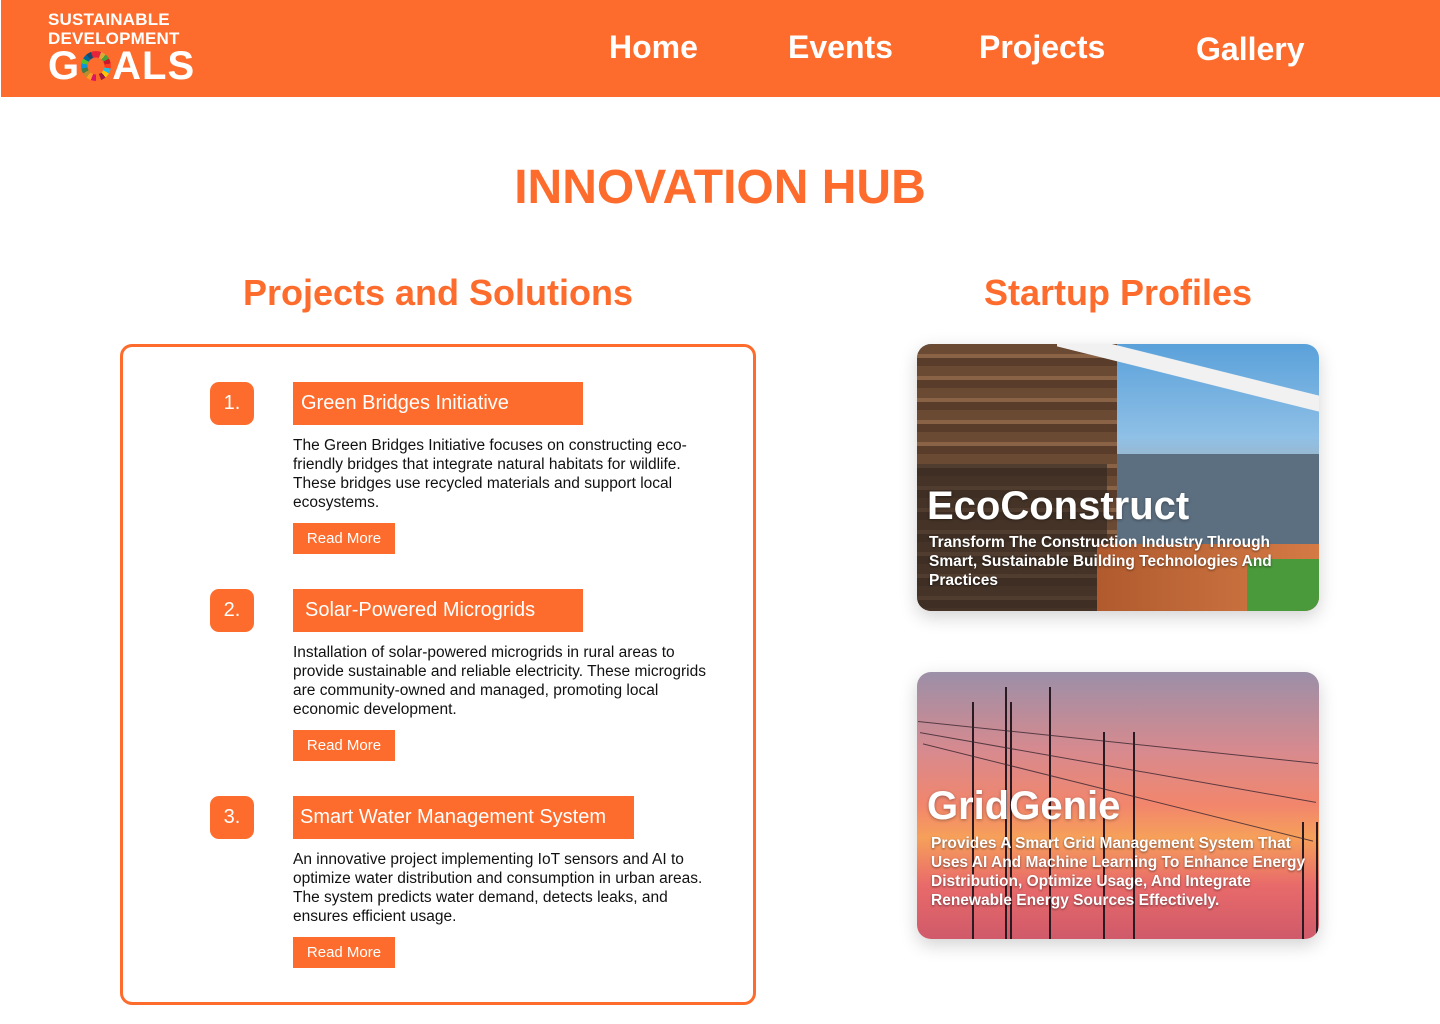  I want to click on project-number-badge: 1., so click(232, 403).